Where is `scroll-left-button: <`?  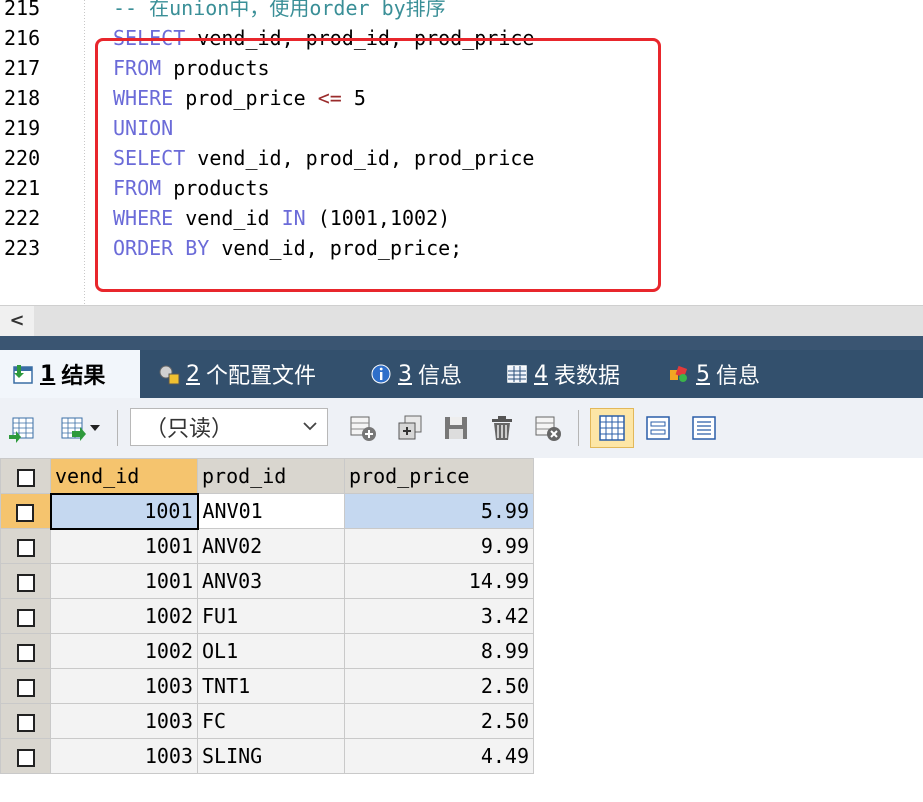 scroll-left-button: < is located at coordinates (17, 321).